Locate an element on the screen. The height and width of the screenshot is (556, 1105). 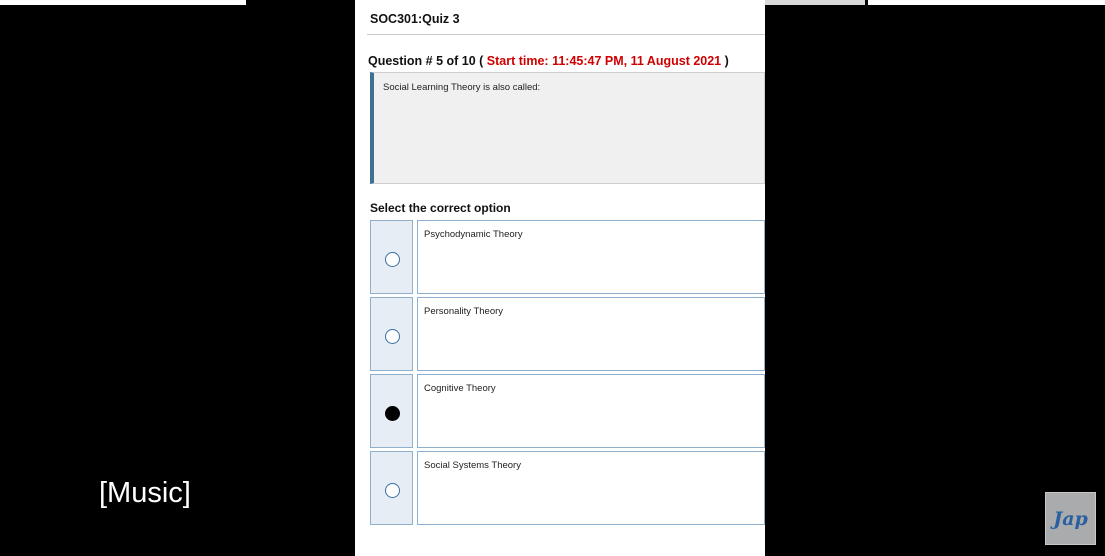
top-bar-right is located at coordinates (986, 2).